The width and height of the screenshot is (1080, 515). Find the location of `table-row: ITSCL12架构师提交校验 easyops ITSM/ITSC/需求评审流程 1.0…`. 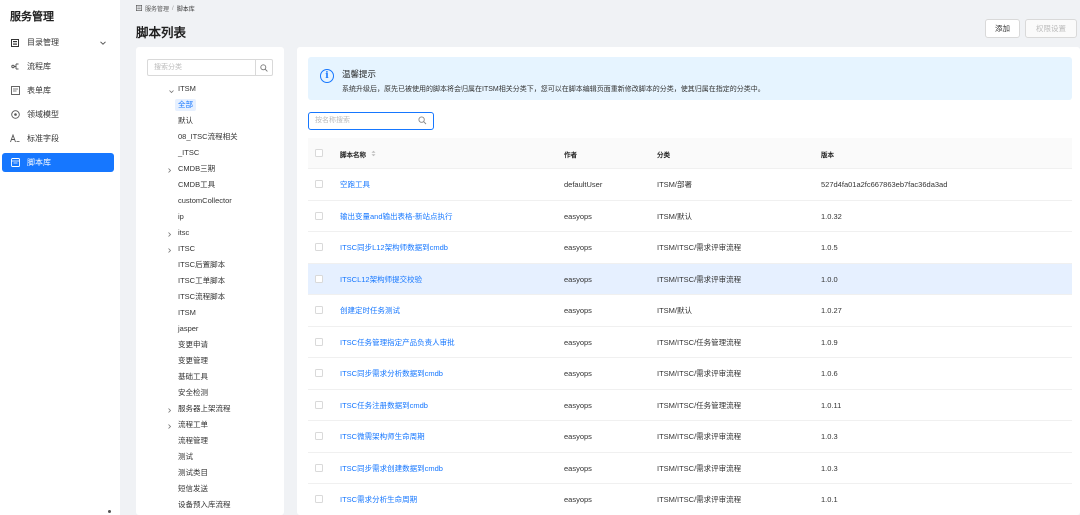

table-row: ITSCL12架构师提交校验 easyops ITSM/ITSC/需求评审流程 1.0… is located at coordinates (690, 279).